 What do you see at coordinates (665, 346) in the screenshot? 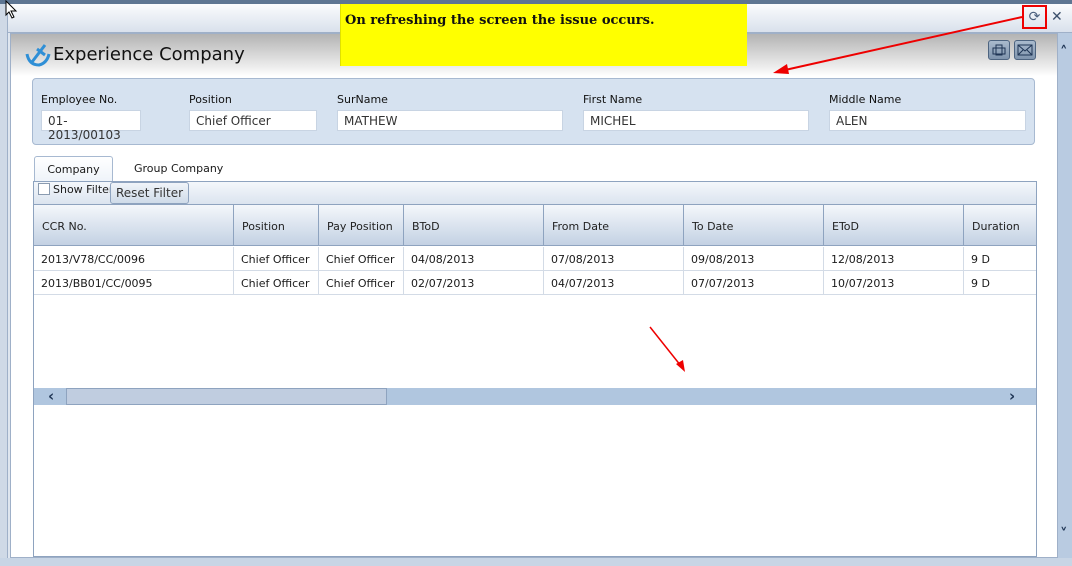
I see `arrow-line-middle` at bounding box center [665, 346].